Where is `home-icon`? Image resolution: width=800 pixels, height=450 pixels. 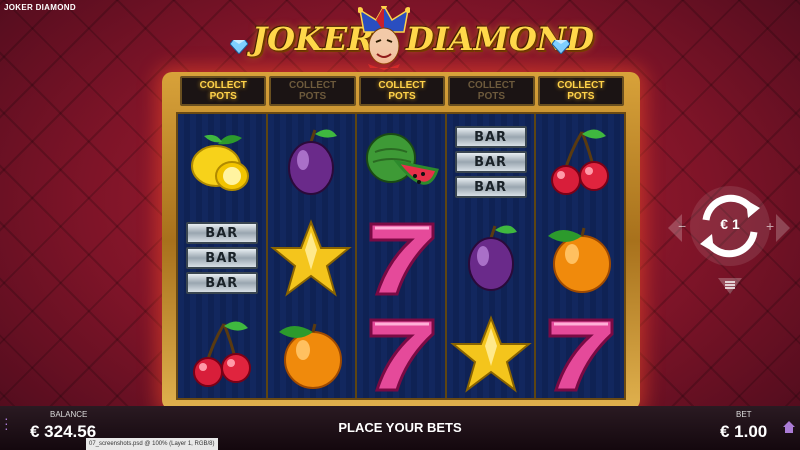 home-icon is located at coordinates (789, 427).